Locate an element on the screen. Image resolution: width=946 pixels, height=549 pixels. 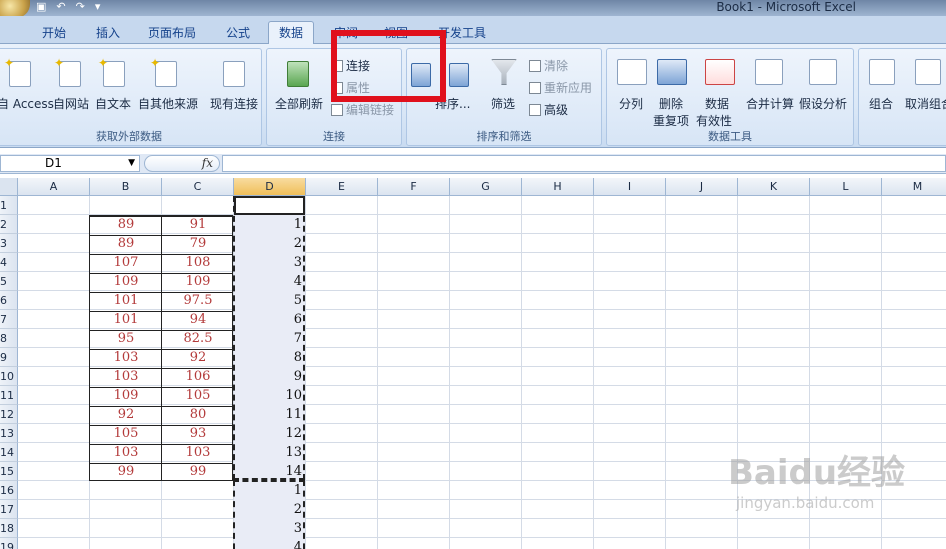
column-header-h: H is located at coordinates (558, 187).